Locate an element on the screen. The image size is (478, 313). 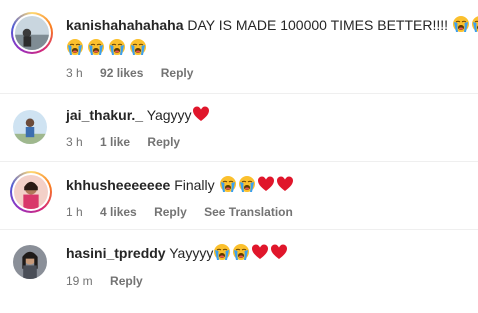
comment-meta: 1 h 4 likes Reply See Translation is located at coordinates (186, 212).